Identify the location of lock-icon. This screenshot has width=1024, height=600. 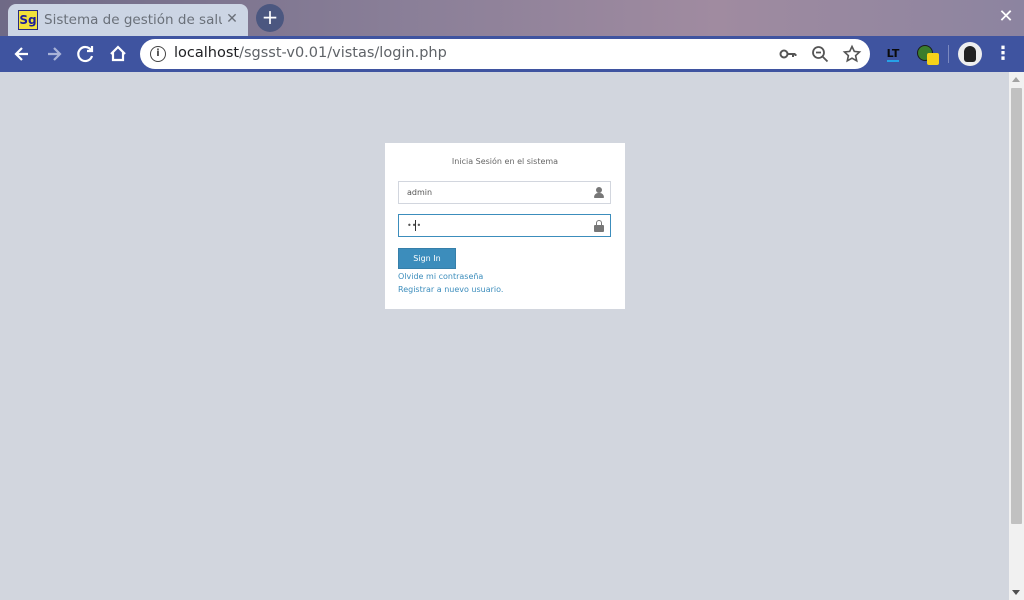
(599, 226).